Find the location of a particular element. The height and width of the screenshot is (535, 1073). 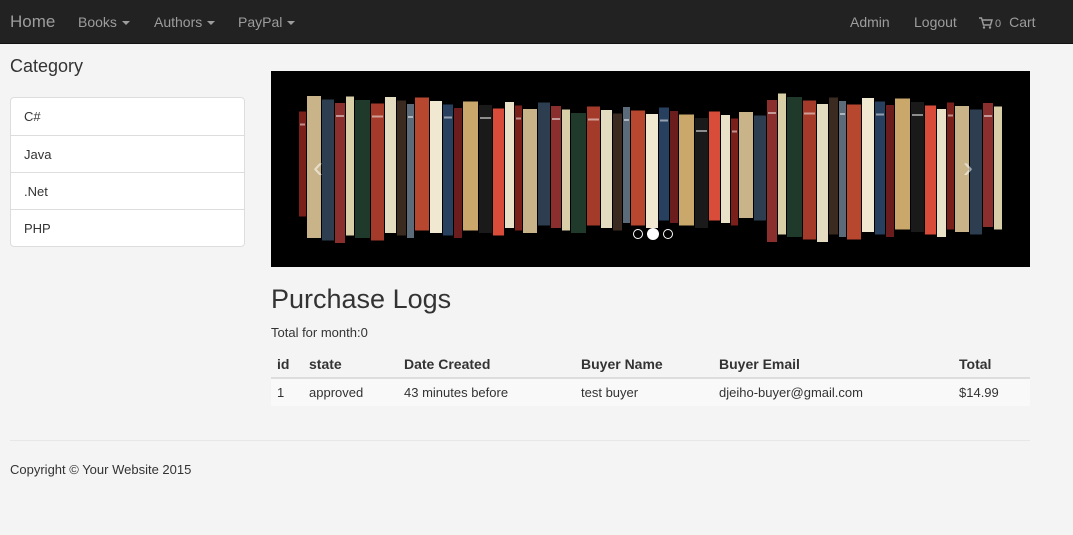

nav-authors-dropdown: Authors is located at coordinates (185, 22).